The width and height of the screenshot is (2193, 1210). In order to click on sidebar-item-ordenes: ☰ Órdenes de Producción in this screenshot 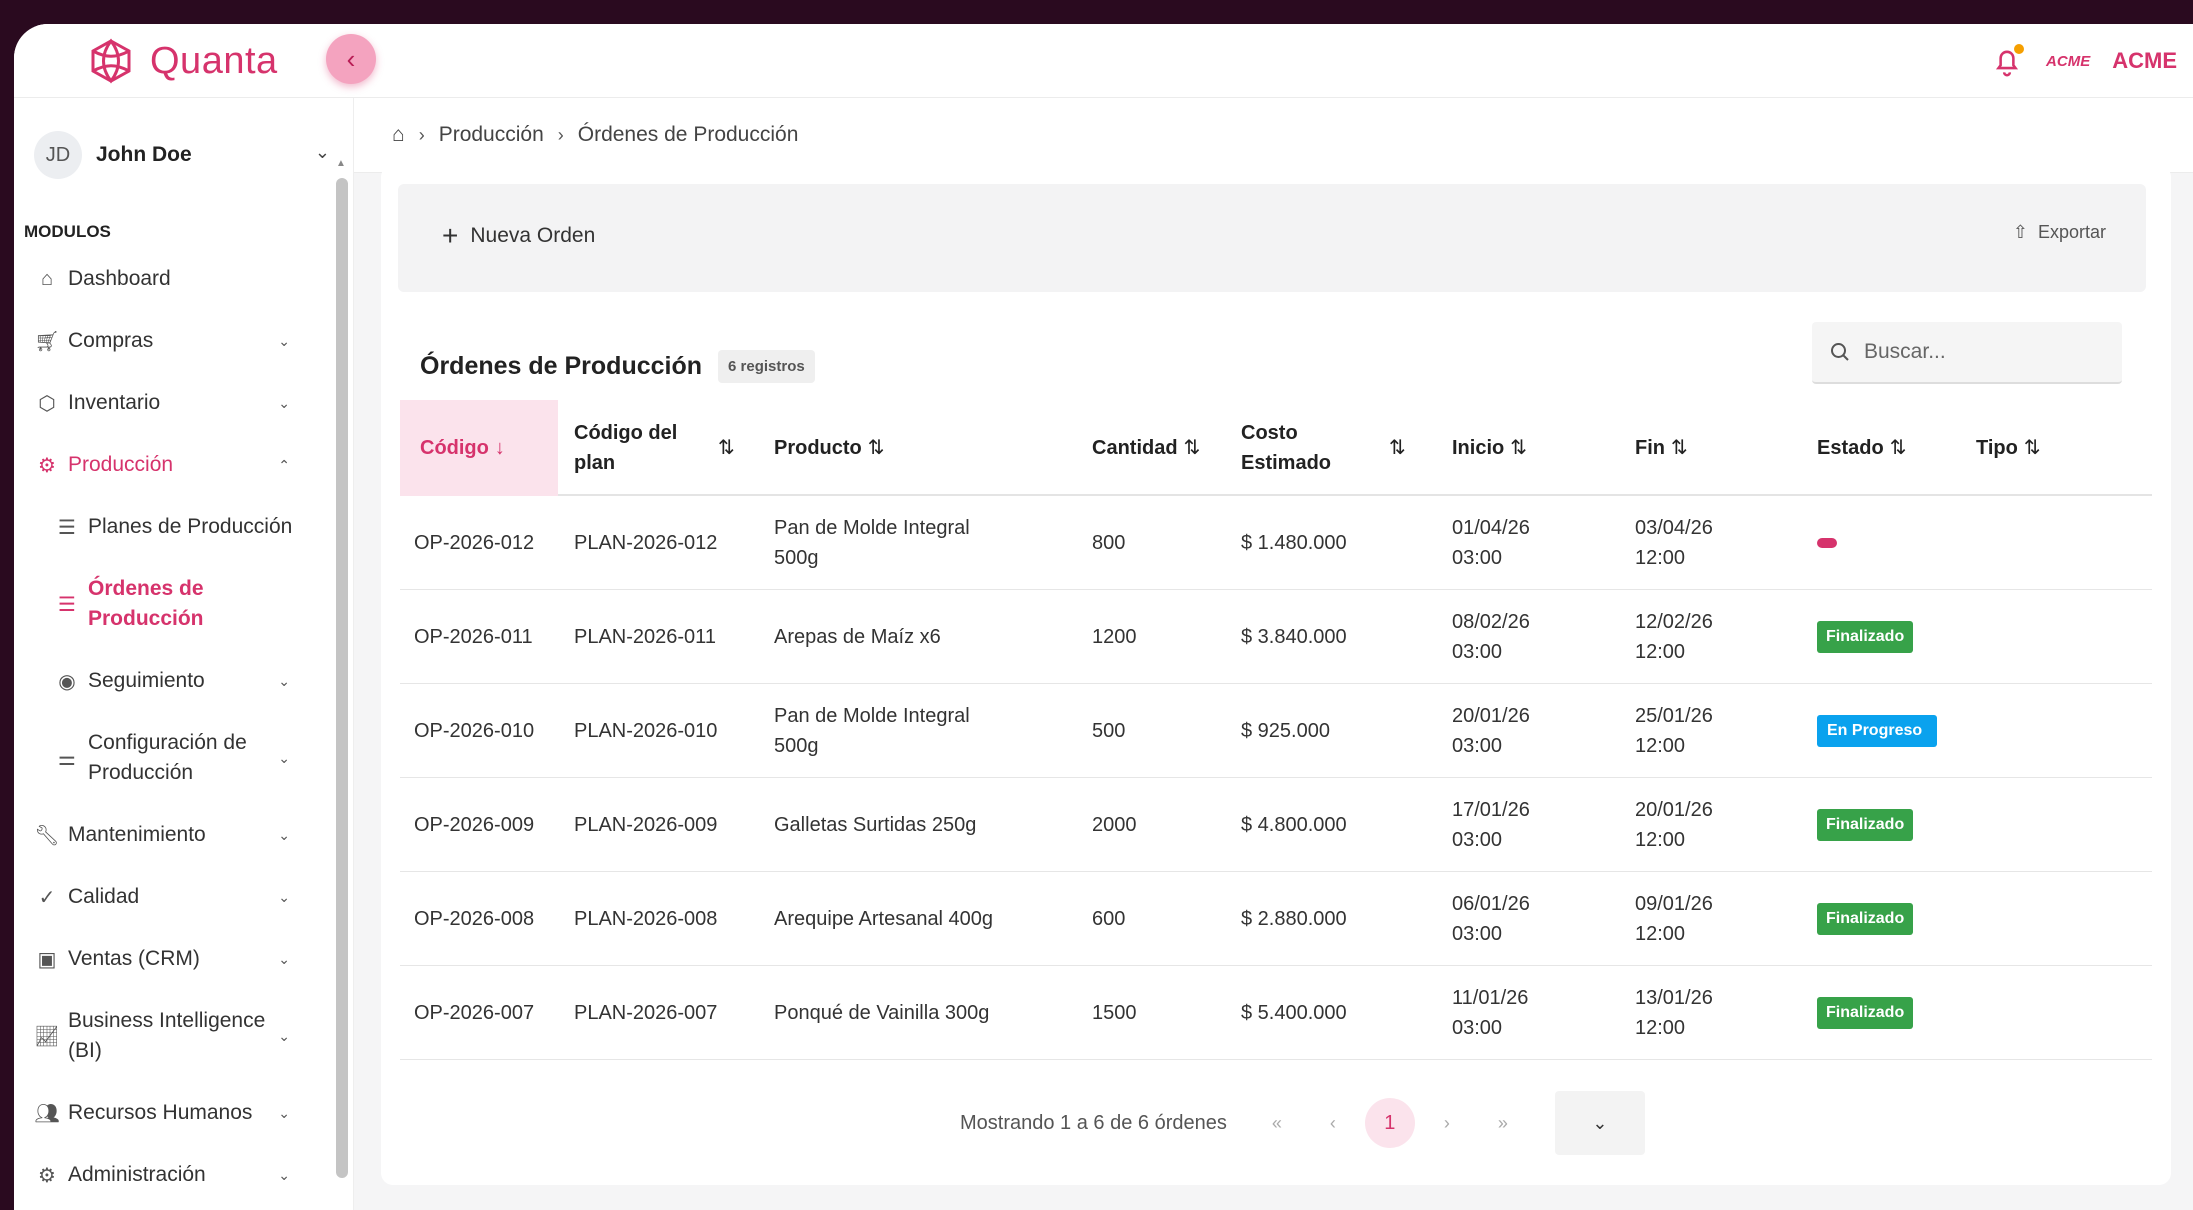, I will do `click(164, 604)`.